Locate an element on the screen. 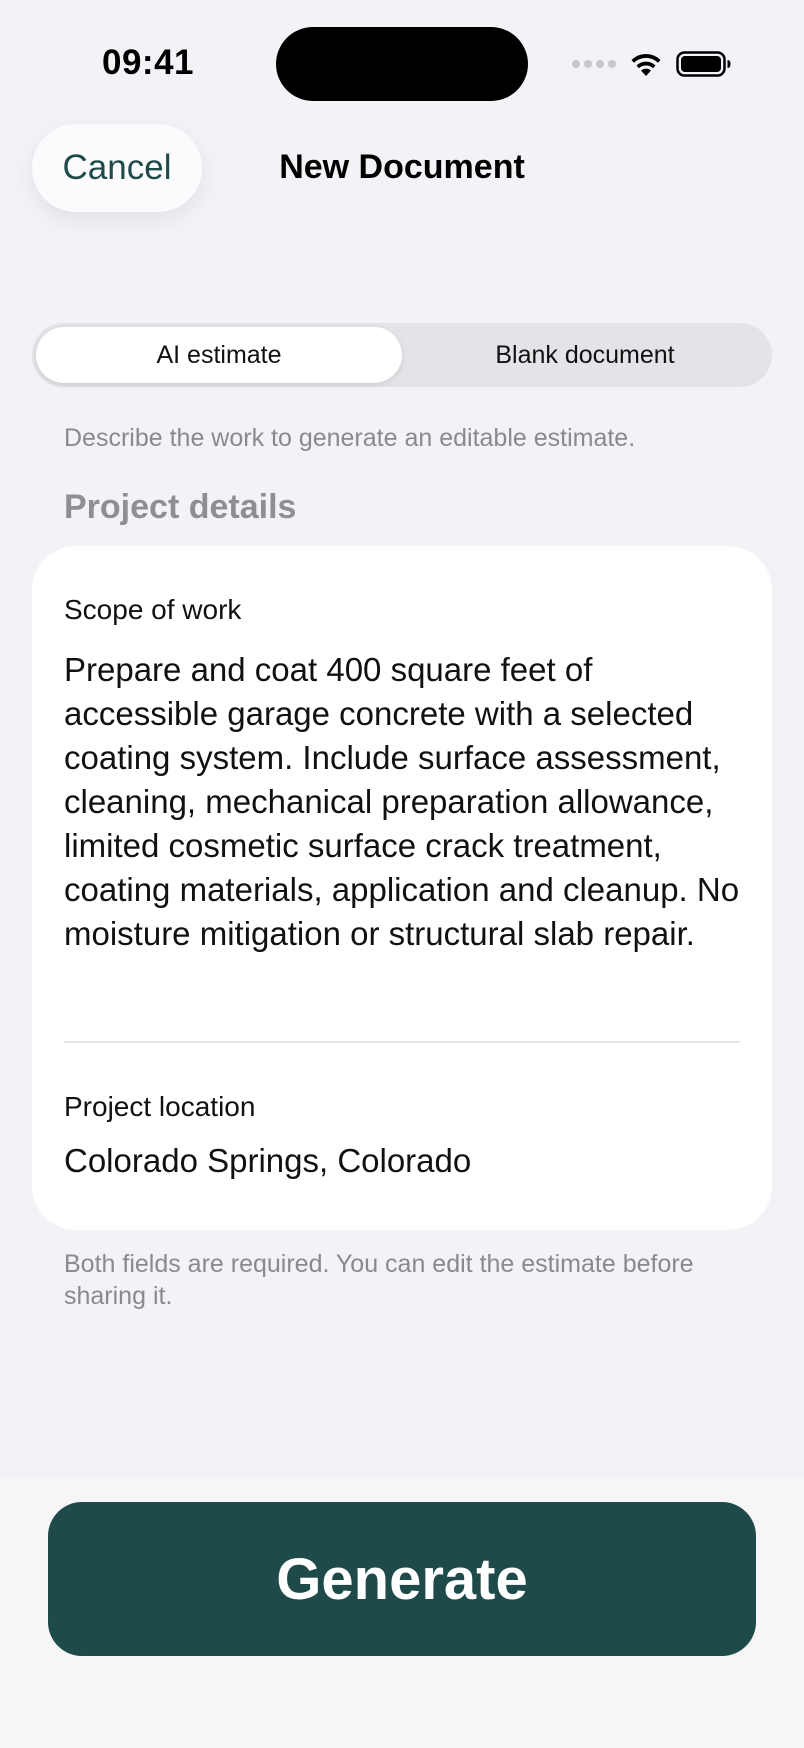 This screenshot has width=804, height=1748. segment-ai-estimate: AI estimate is located at coordinates (219, 355).